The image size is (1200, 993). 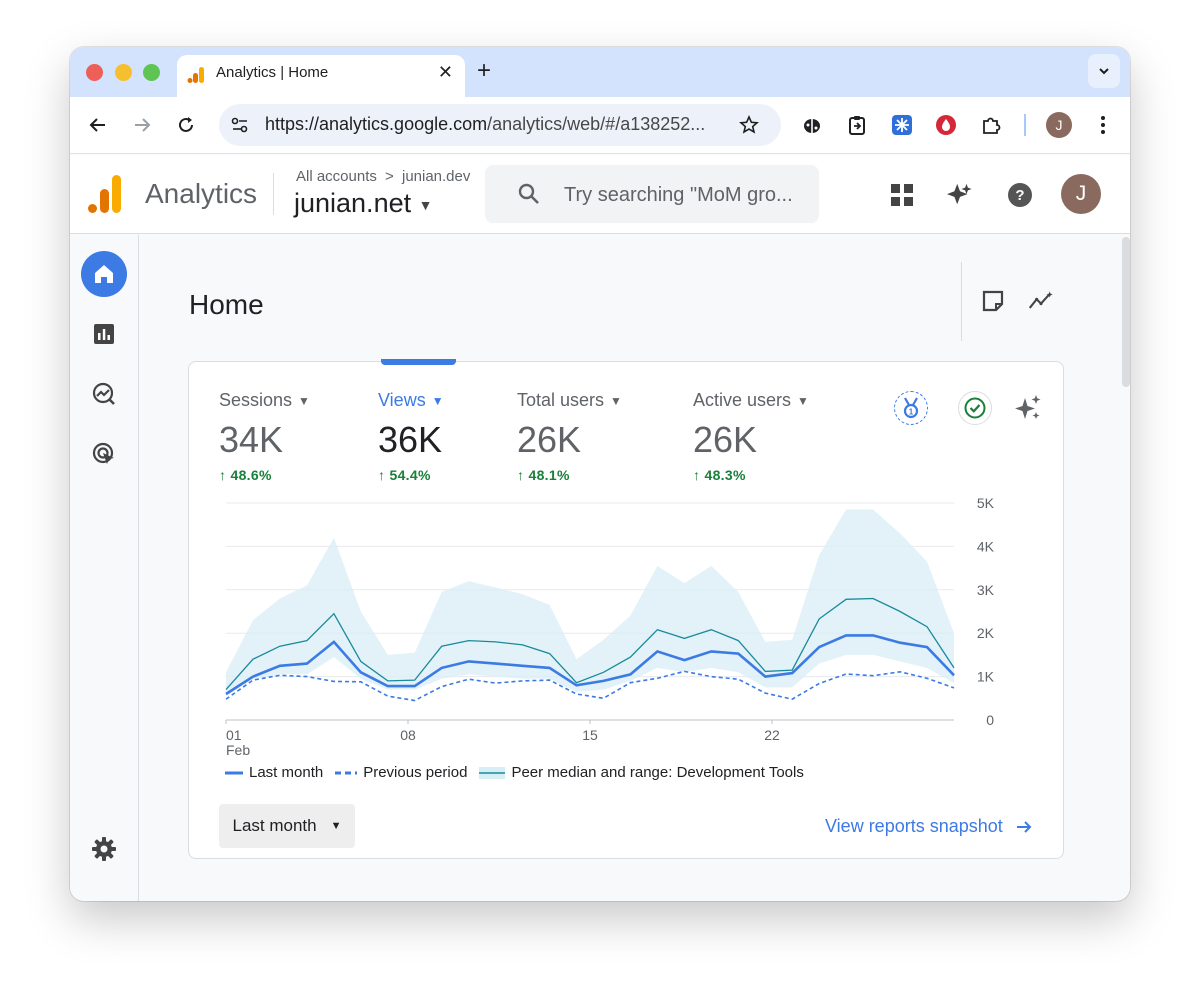 What do you see at coordinates (960, 195) in the screenshot?
I see `sparkle-insights-icon` at bounding box center [960, 195].